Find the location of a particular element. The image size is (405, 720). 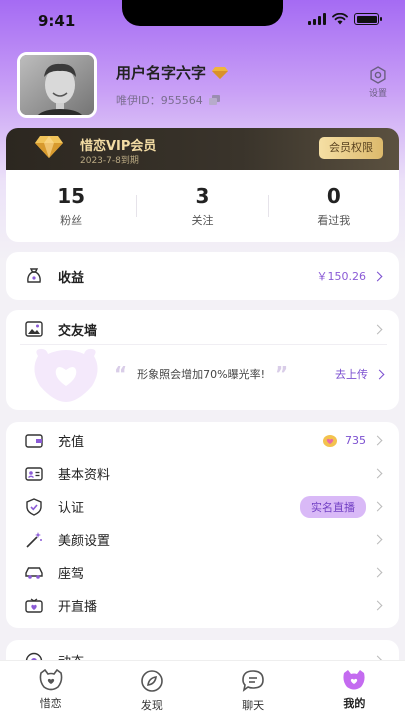

tab-label: 我的 is located at coordinates (354, 703).